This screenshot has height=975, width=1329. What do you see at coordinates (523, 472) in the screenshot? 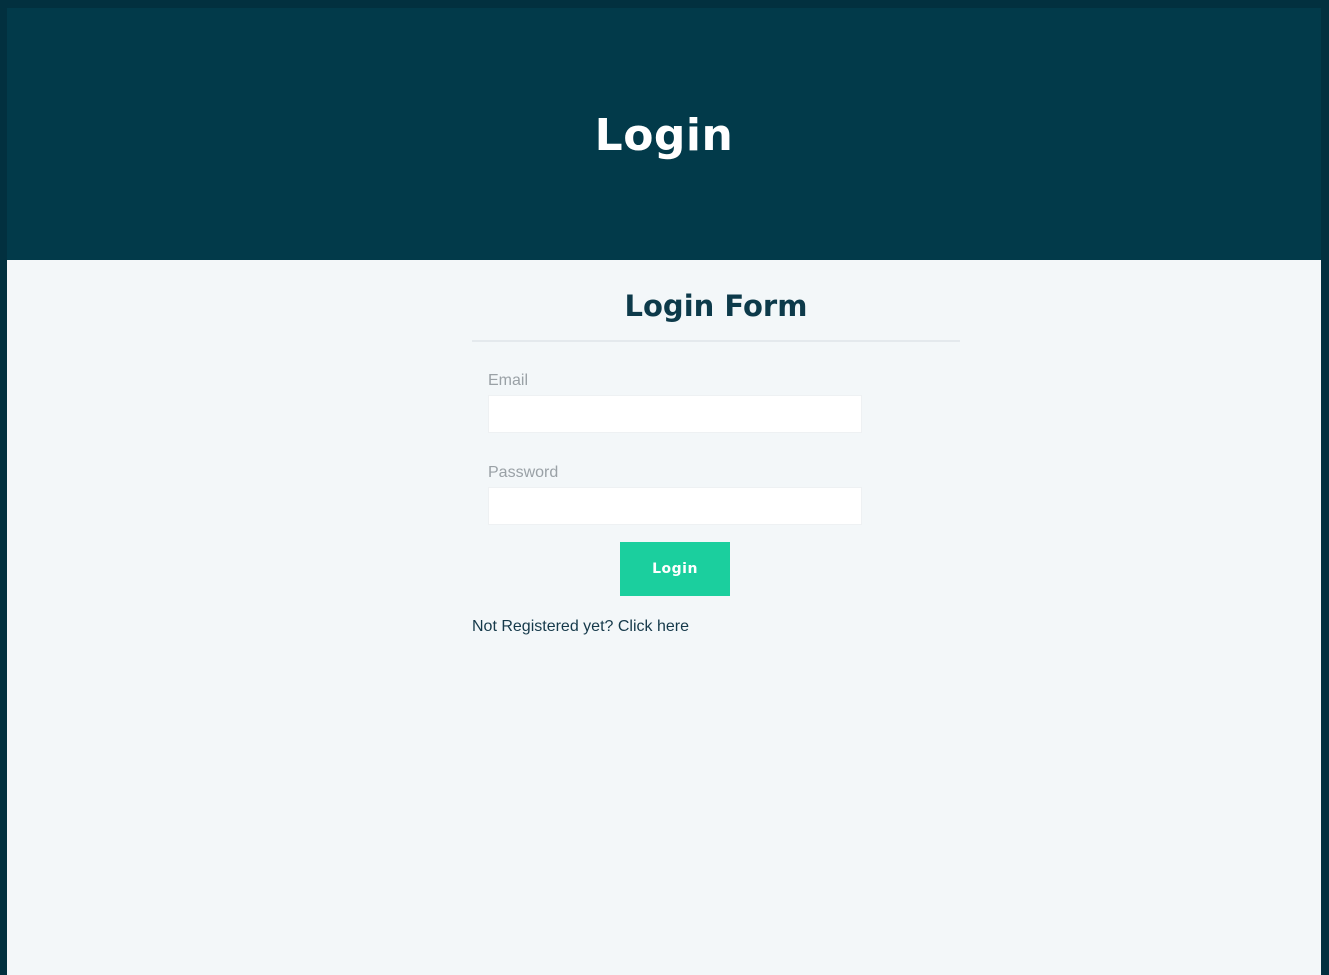
I see `password-label: Password` at bounding box center [523, 472].